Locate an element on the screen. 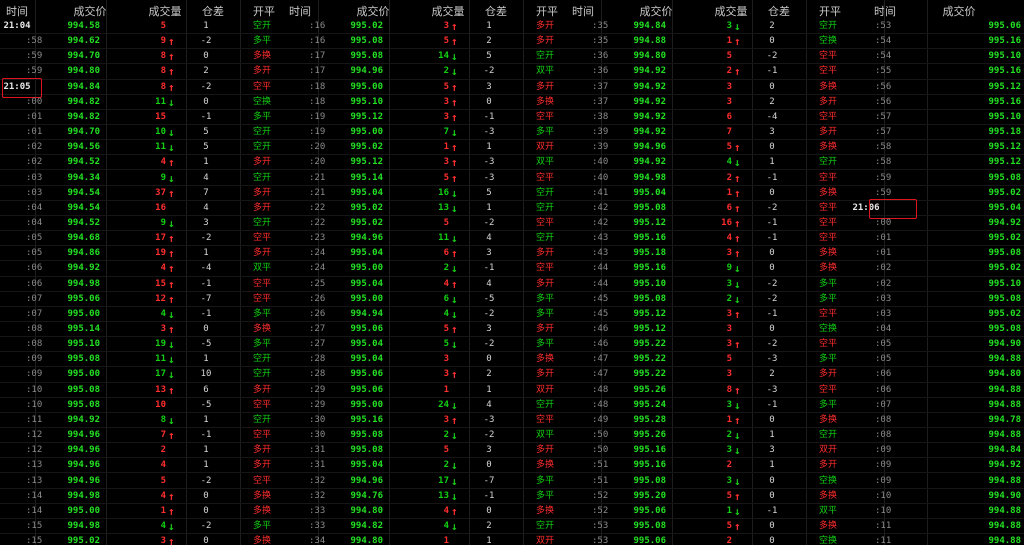  table-row: :56 995.12 is located at coordinates (936, 87).